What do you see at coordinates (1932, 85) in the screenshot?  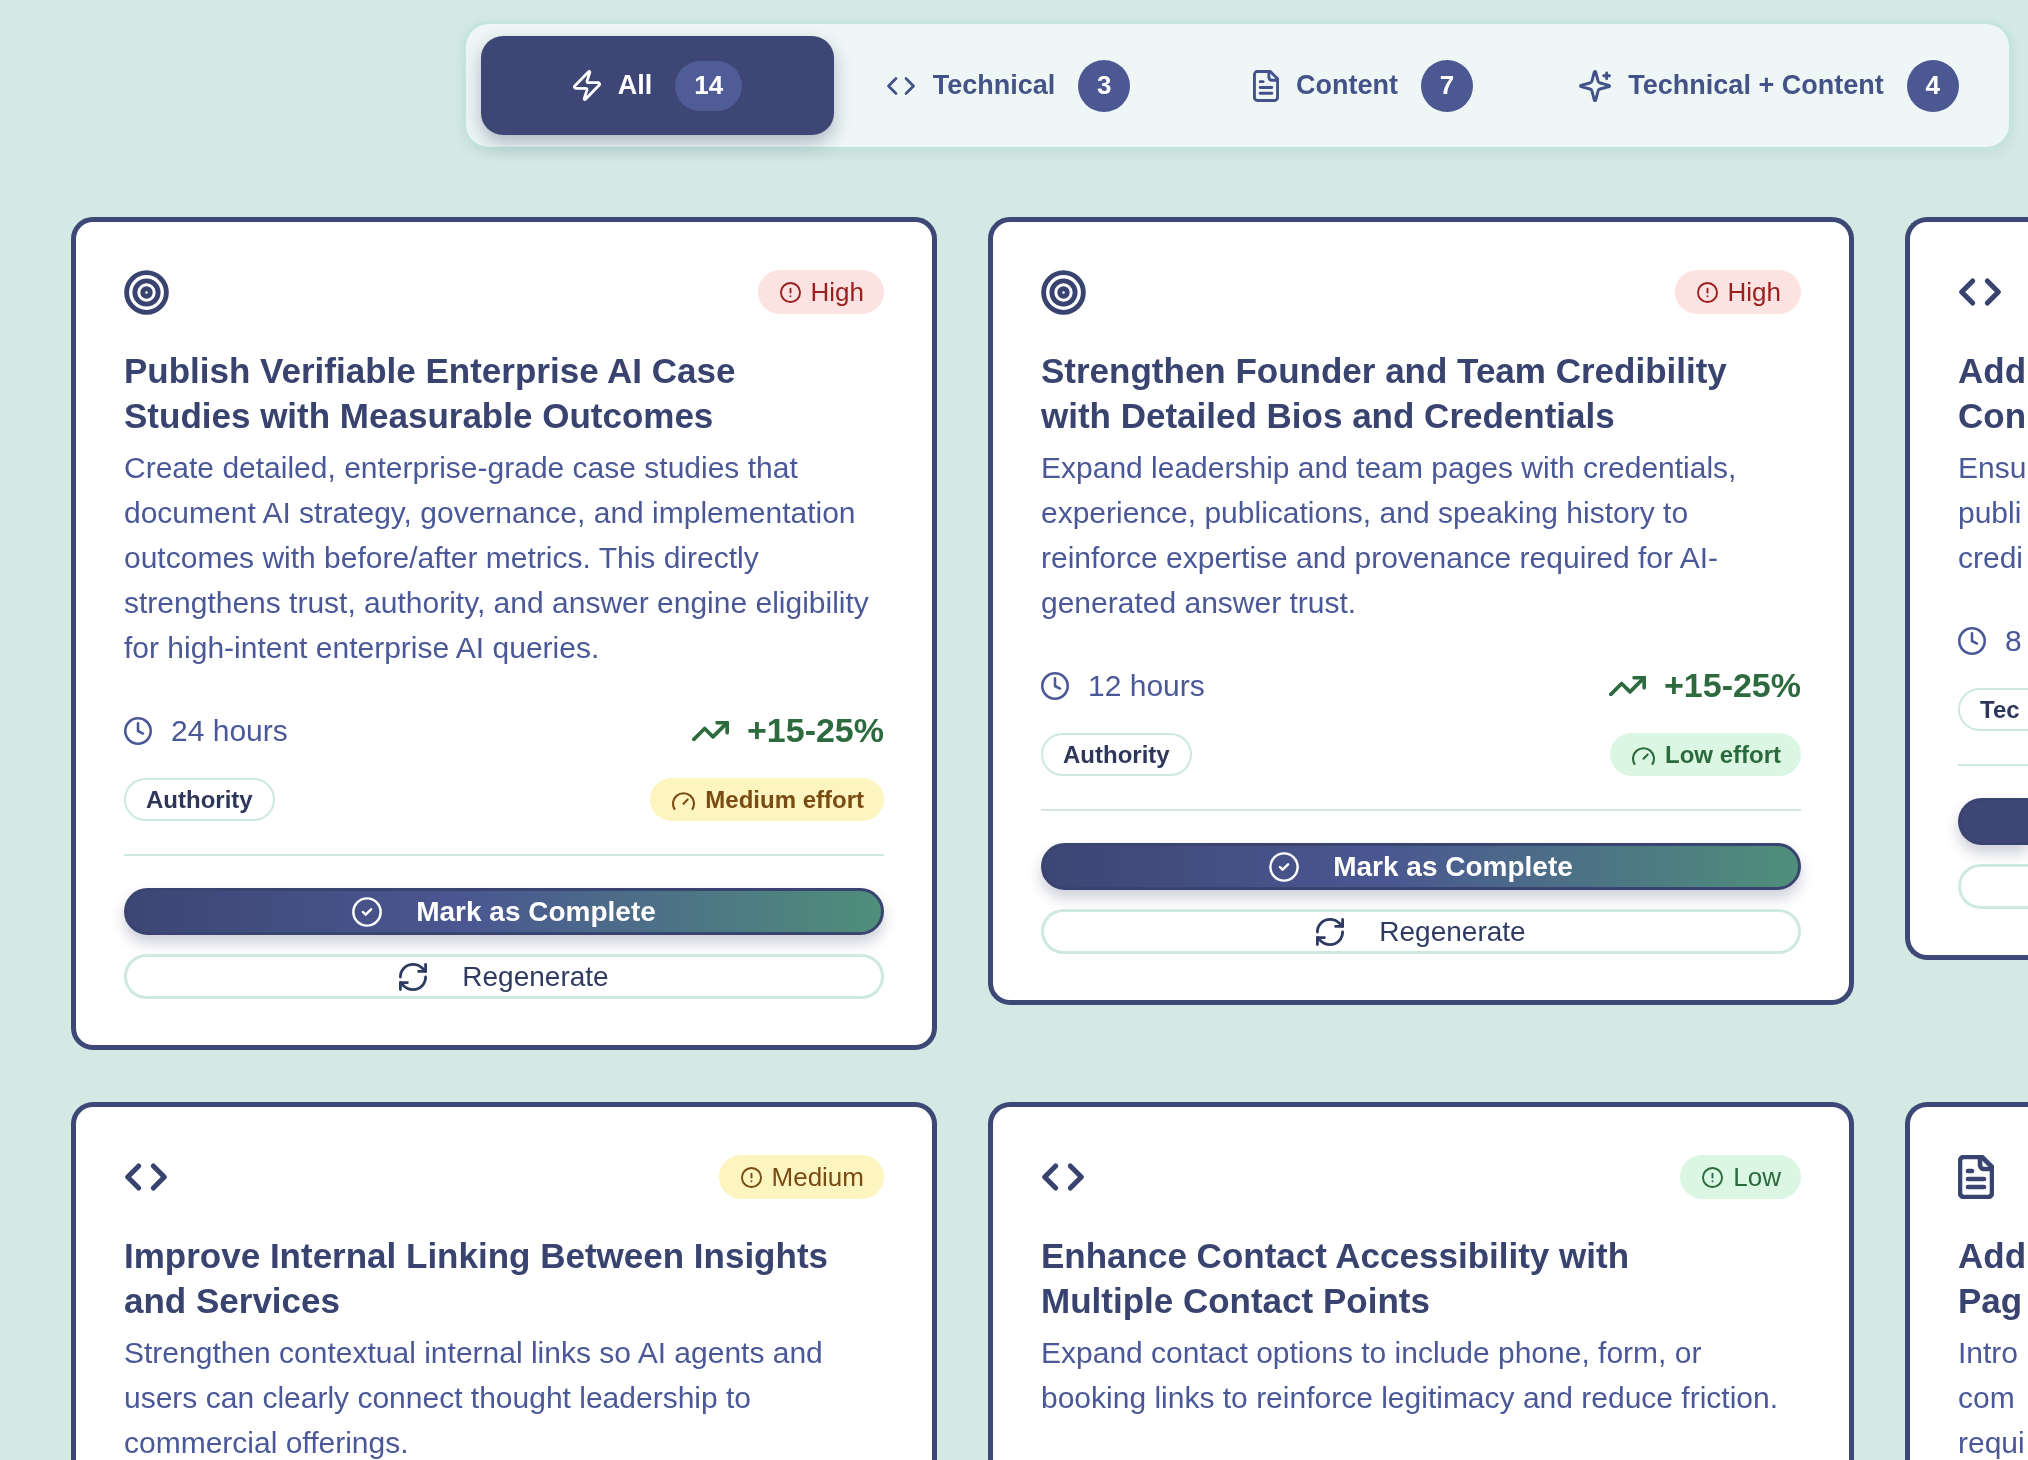 I see `count-badge: 4` at bounding box center [1932, 85].